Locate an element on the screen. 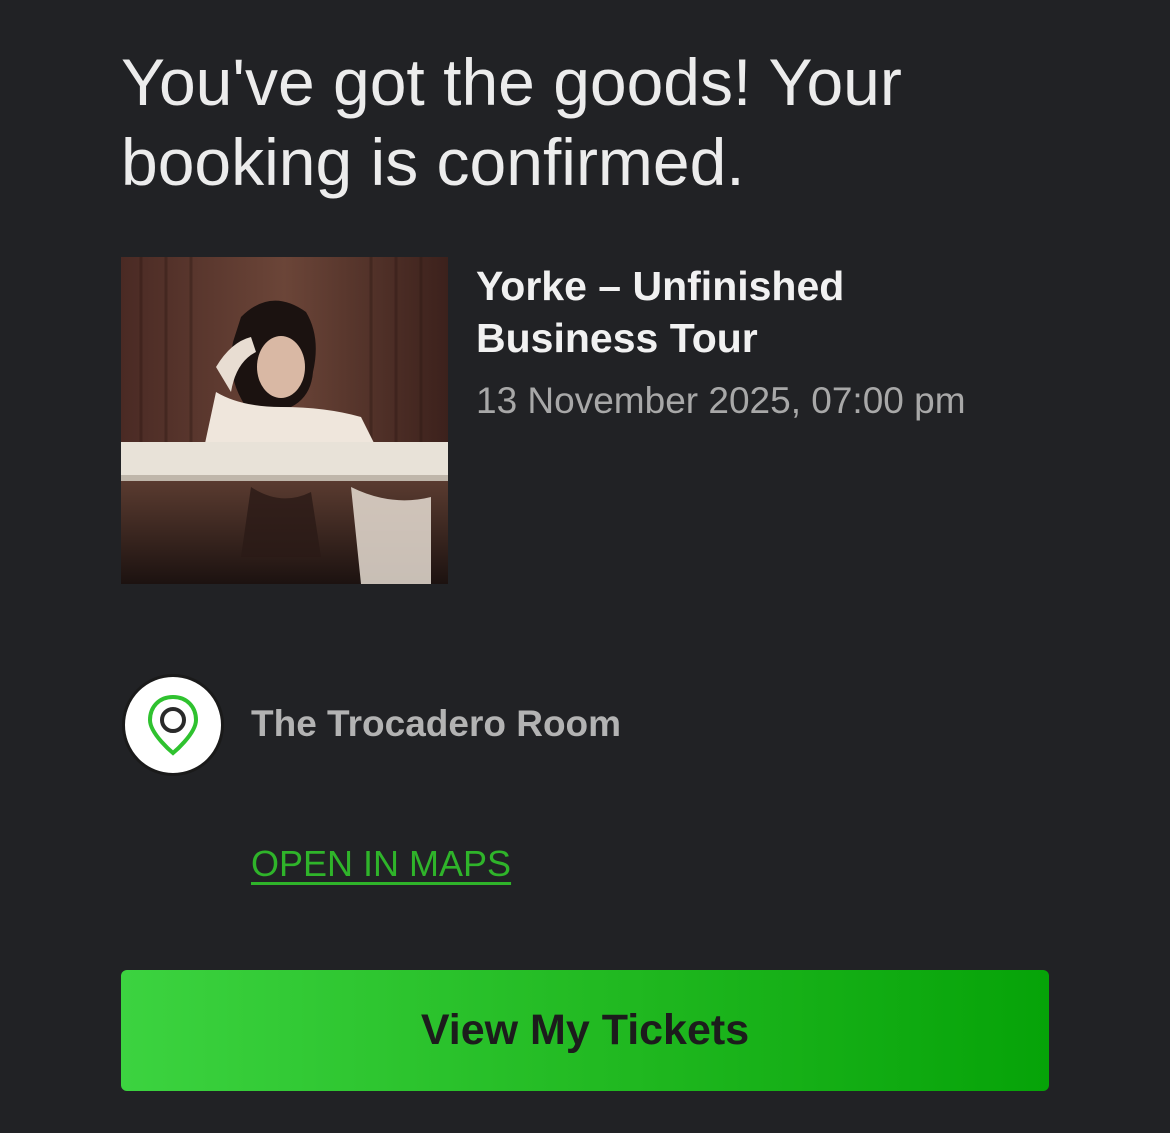 The width and height of the screenshot is (1170, 1133). map-pin-icon is located at coordinates (173, 725).